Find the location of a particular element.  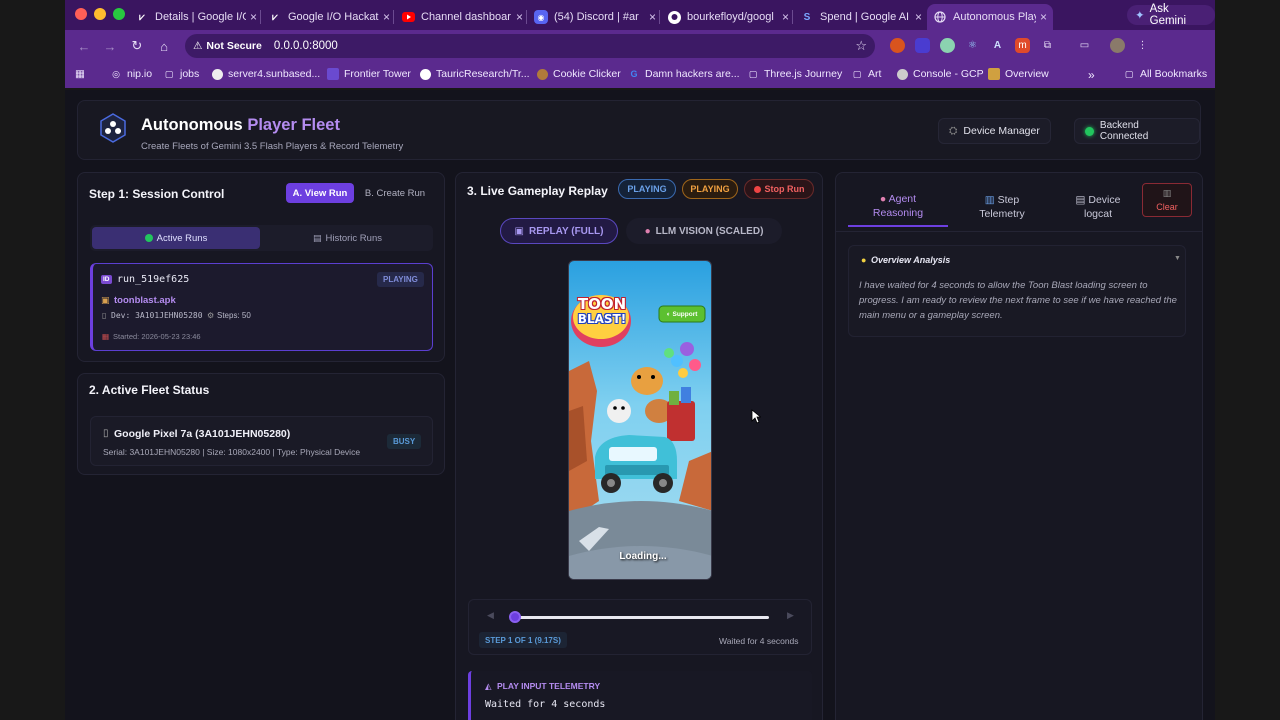

bookmark-item: Cookie Clicker is located at coordinates (579, 74).